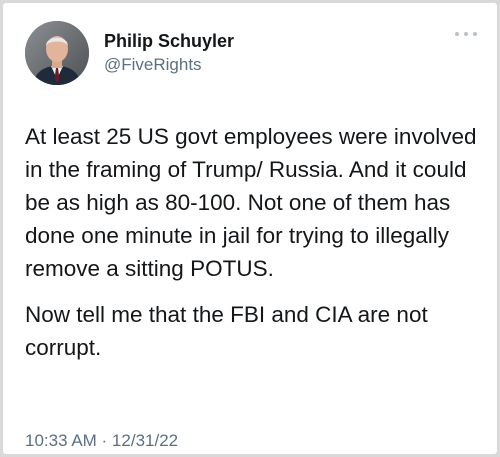  I want to click on tweet-header: Philip Schuyler @FiveRights, so click(250, 56).